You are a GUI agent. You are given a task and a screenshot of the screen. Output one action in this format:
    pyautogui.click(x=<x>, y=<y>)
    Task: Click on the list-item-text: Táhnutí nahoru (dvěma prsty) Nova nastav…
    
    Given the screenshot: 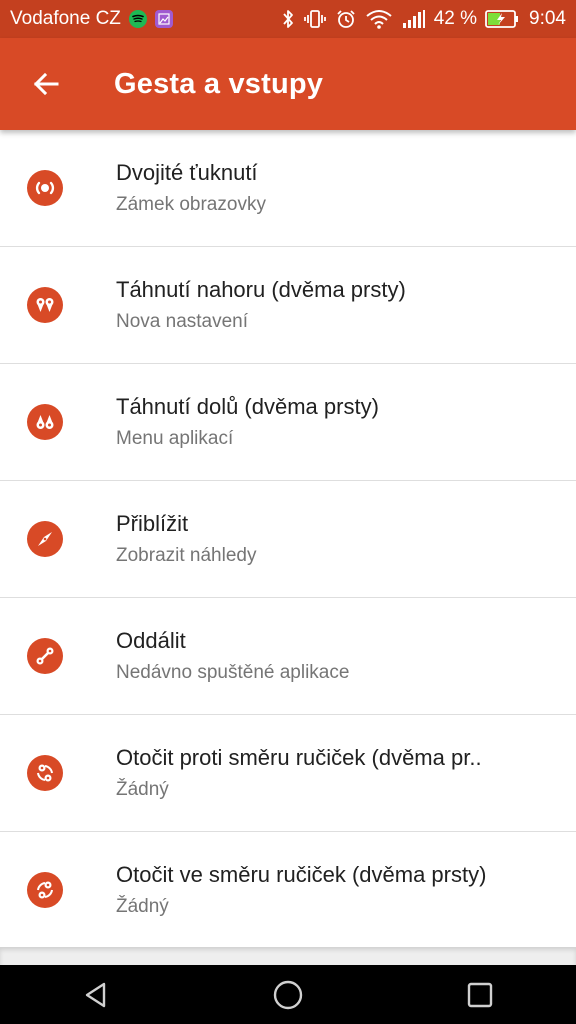 What is the action you would take?
    pyautogui.click(x=336, y=305)
    